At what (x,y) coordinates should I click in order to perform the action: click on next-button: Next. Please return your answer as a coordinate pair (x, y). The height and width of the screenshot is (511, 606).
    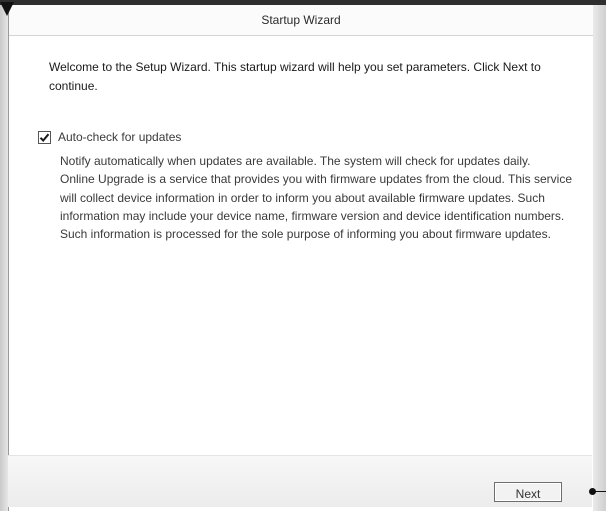
    Looking at the image, I should click on (528, 492).